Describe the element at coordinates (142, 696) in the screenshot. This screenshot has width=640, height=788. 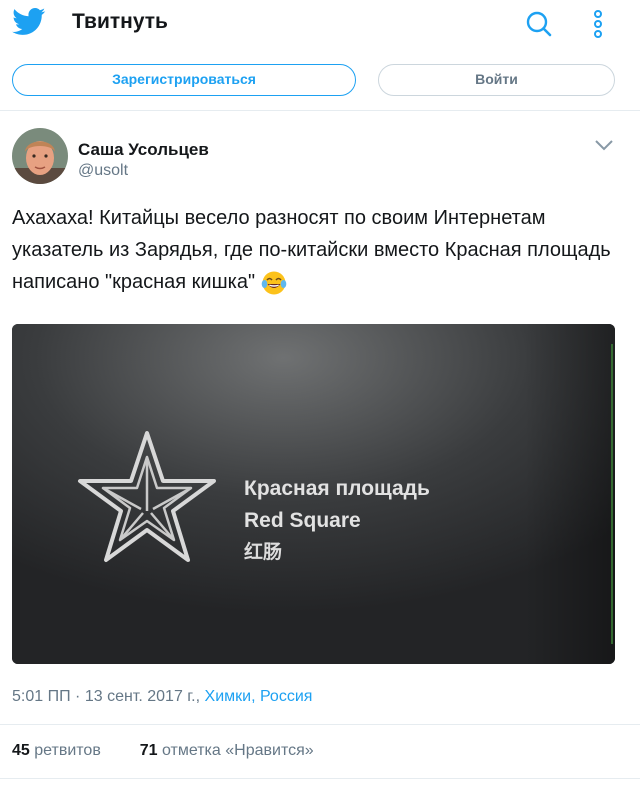
I see `tweet-date: 13 сент. 2017 г.,` at that location.